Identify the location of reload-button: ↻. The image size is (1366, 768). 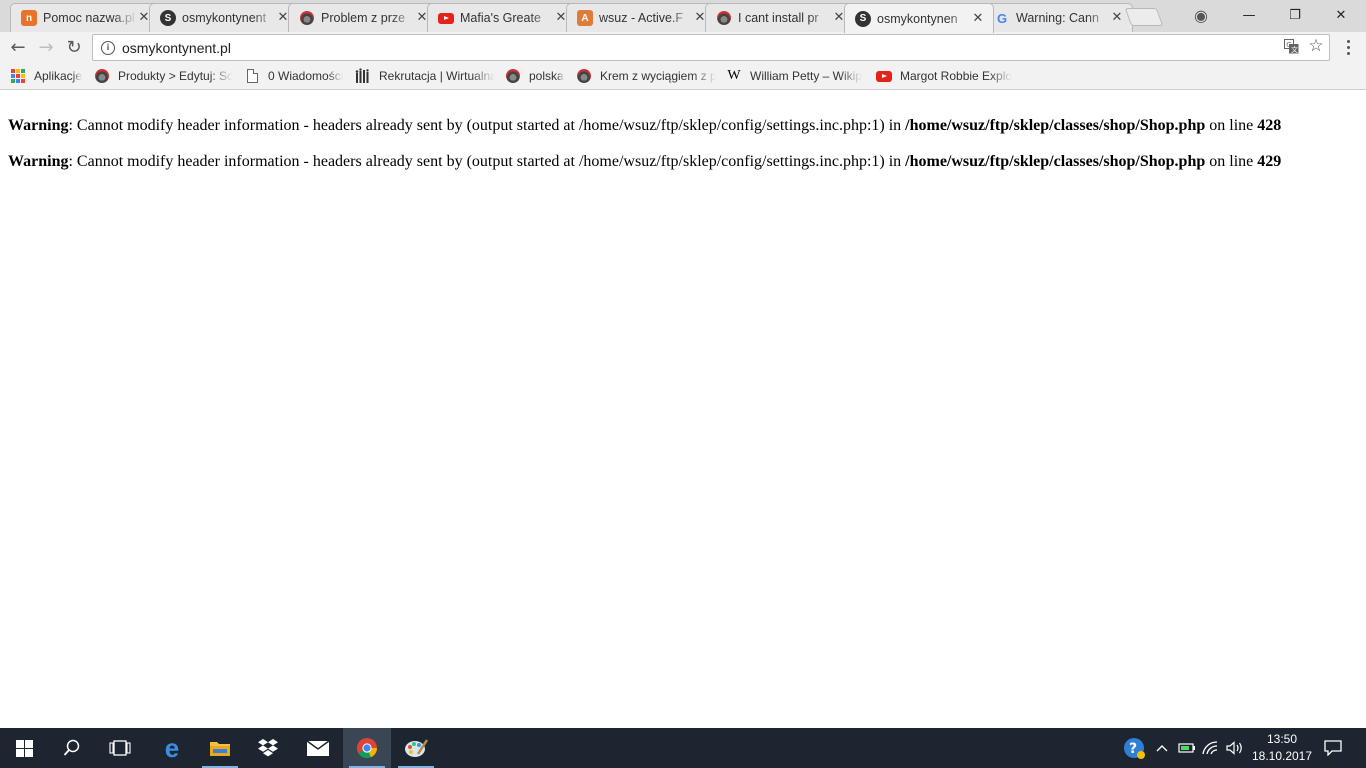
(74, 47).